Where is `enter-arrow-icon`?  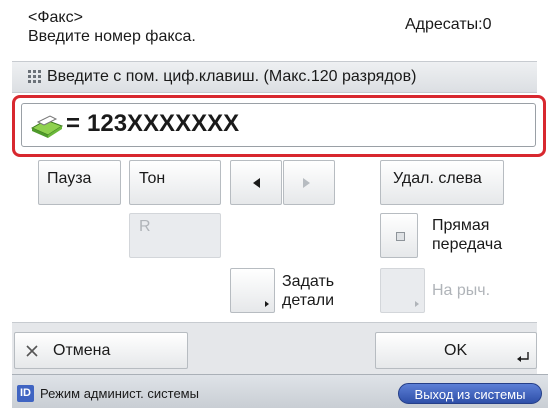 enter-arrow-icon is located at coordinates (523, 357).